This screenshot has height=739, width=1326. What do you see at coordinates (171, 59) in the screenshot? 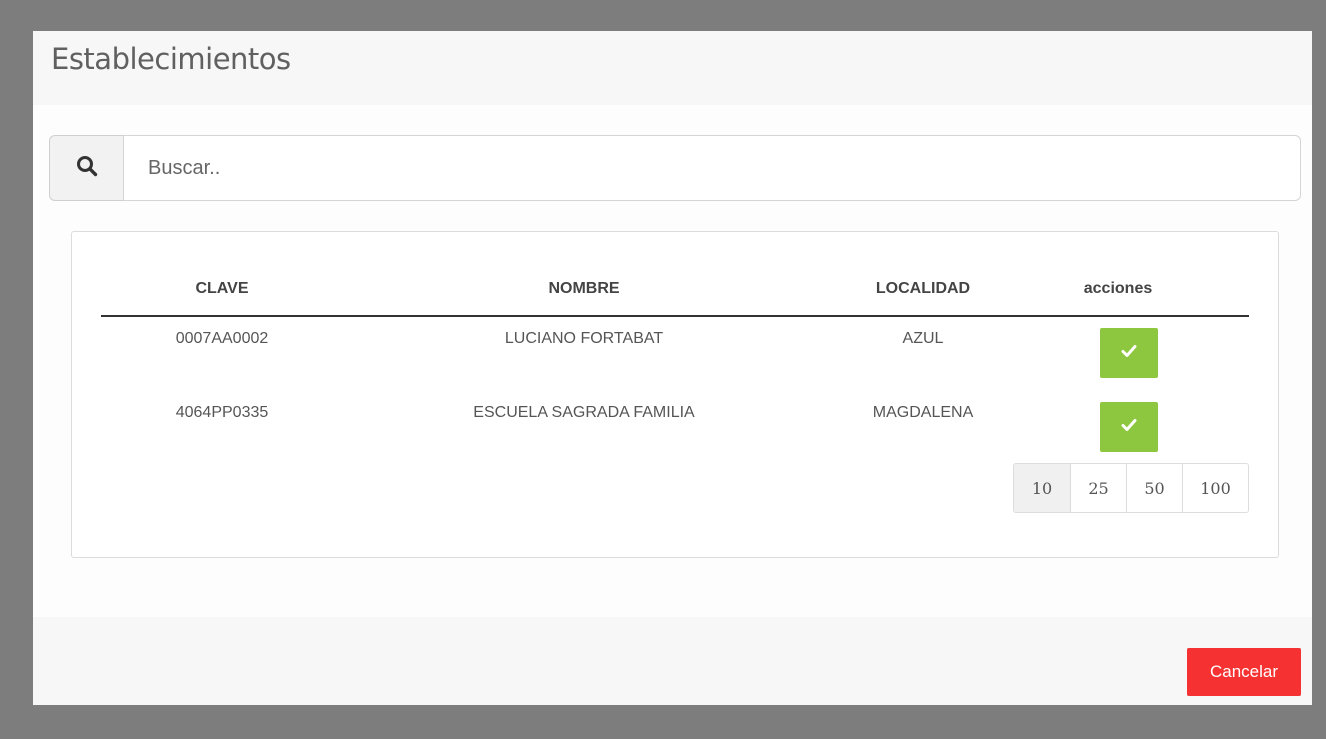
I see `modal-title: Establecimientos` at bounding box center [171, 59].